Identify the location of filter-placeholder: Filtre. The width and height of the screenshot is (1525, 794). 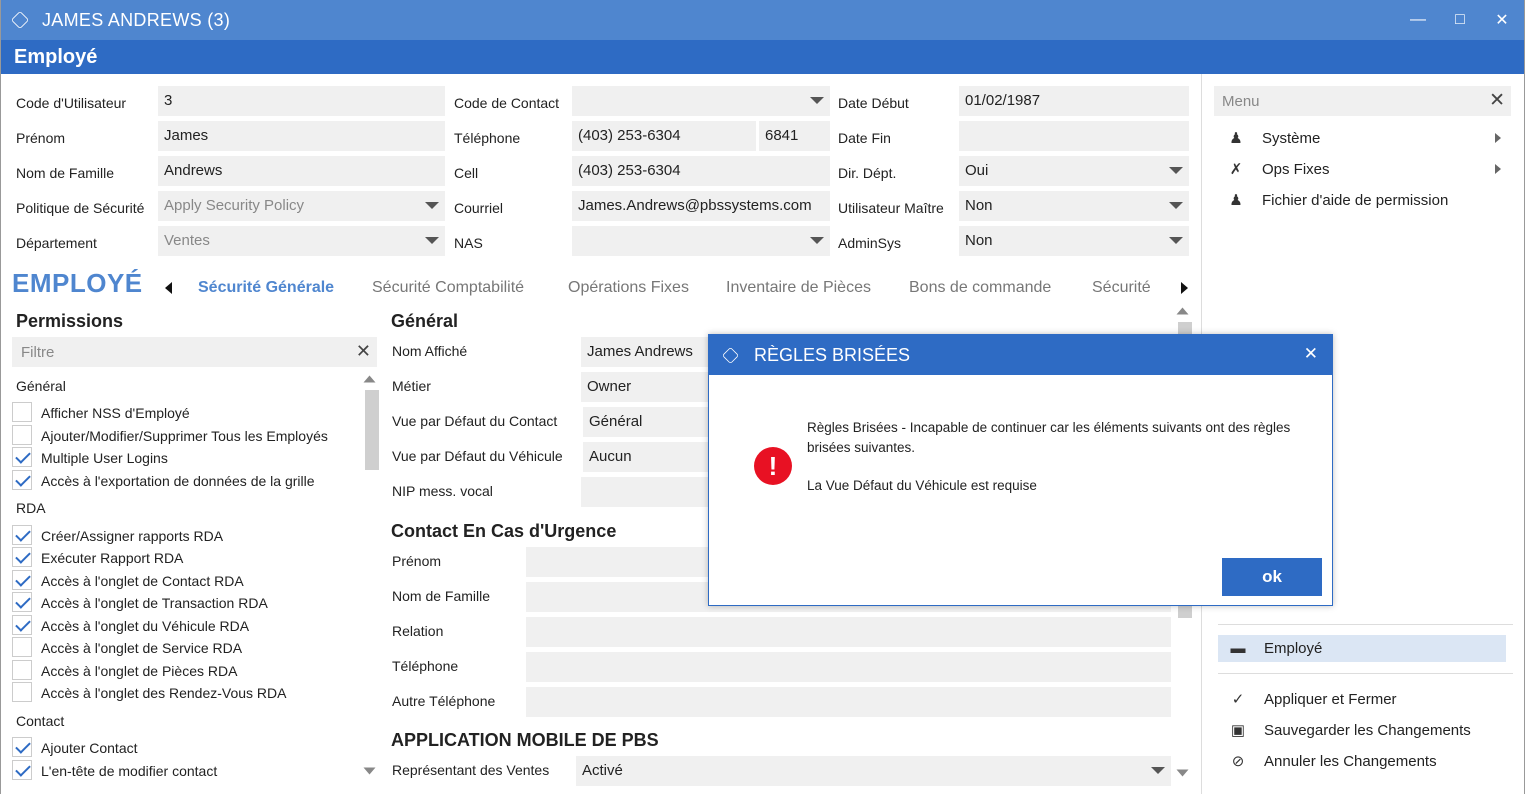
(38, 352).